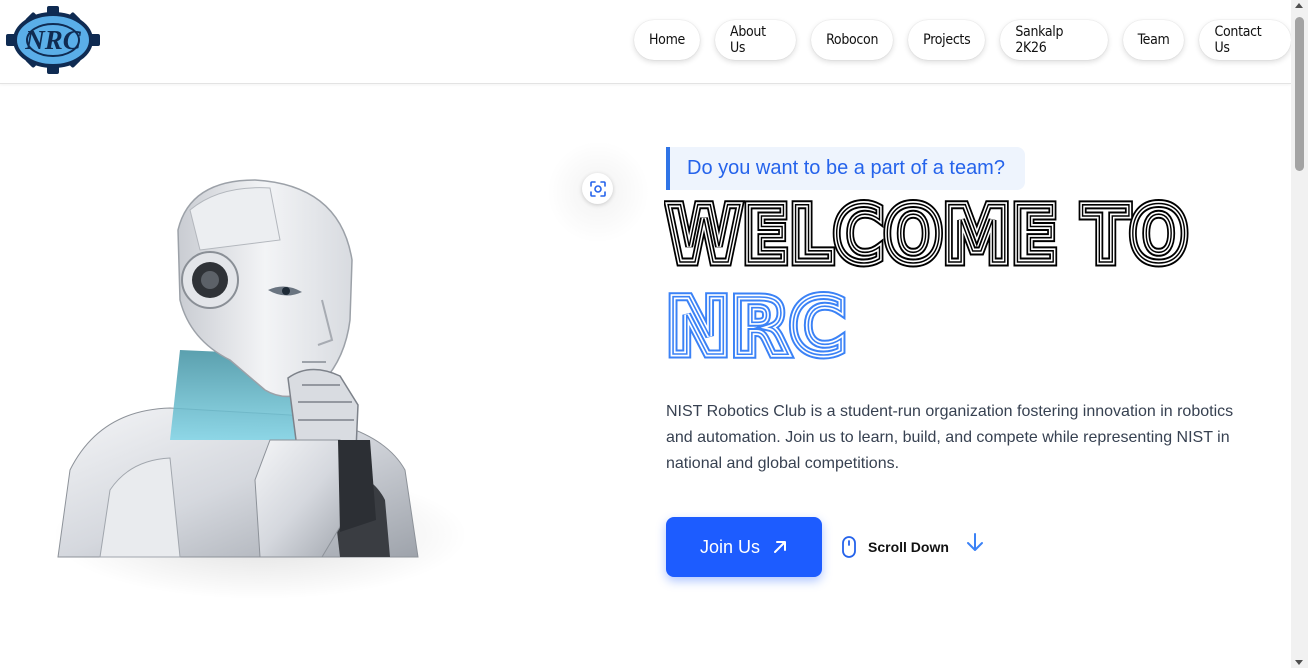 The height and width of the screenshot is (668, 1308). I want to click on hero-heading-welcome: WELCOME TO WELCOME TO WELCOME TO, so click(928, 232).